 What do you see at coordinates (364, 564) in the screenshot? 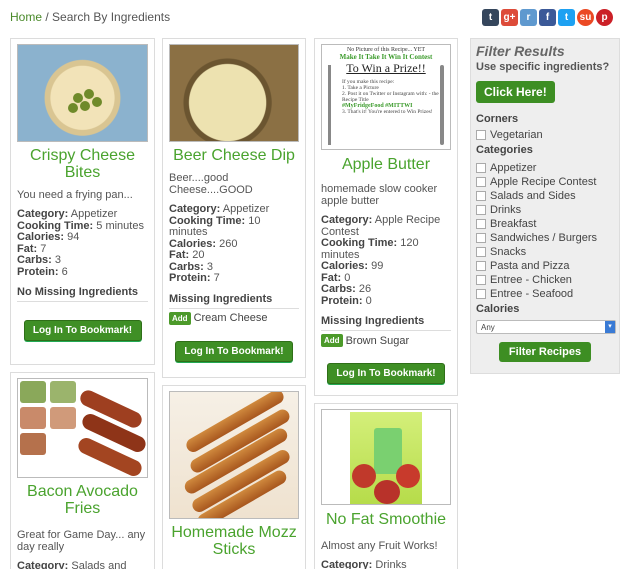
I see `recipe-meta: Category: Drinks` at bounding box center [364, 564].